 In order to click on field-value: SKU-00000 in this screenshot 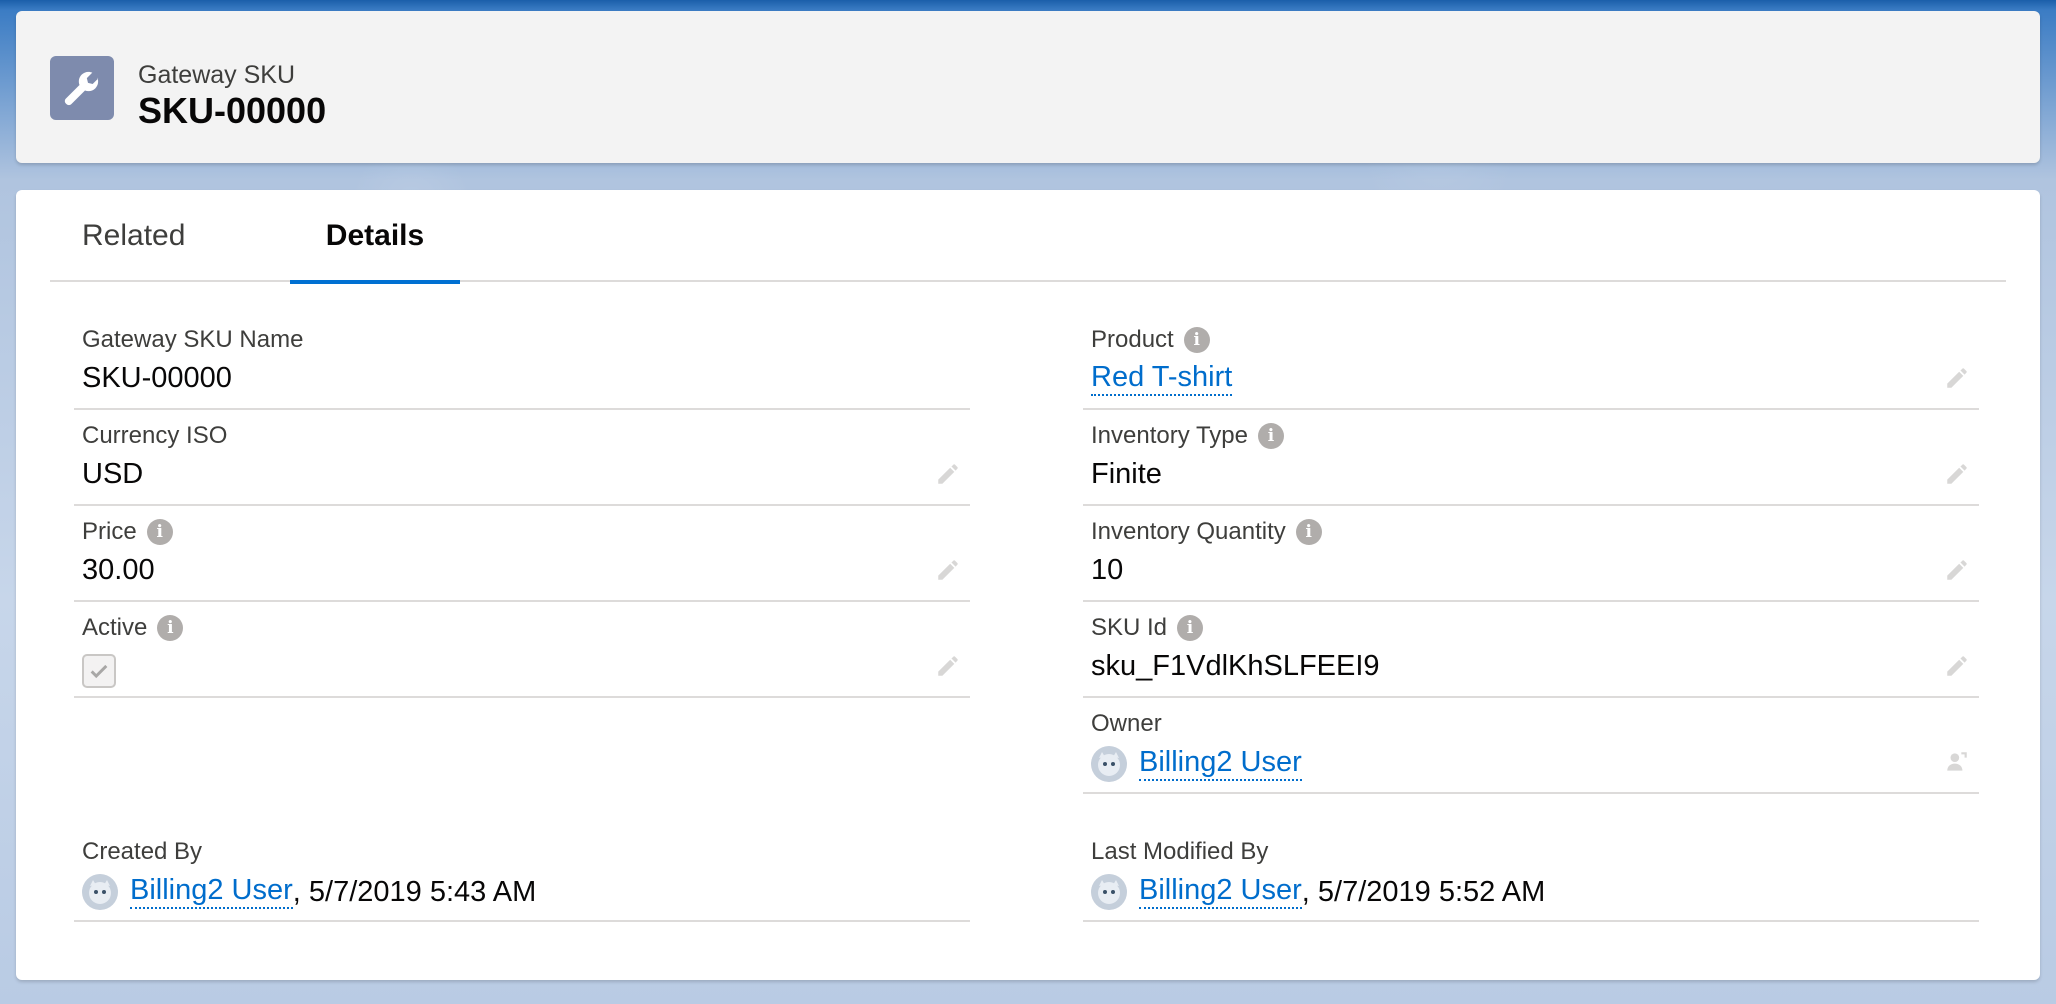, I will do `click(157, 378)`.